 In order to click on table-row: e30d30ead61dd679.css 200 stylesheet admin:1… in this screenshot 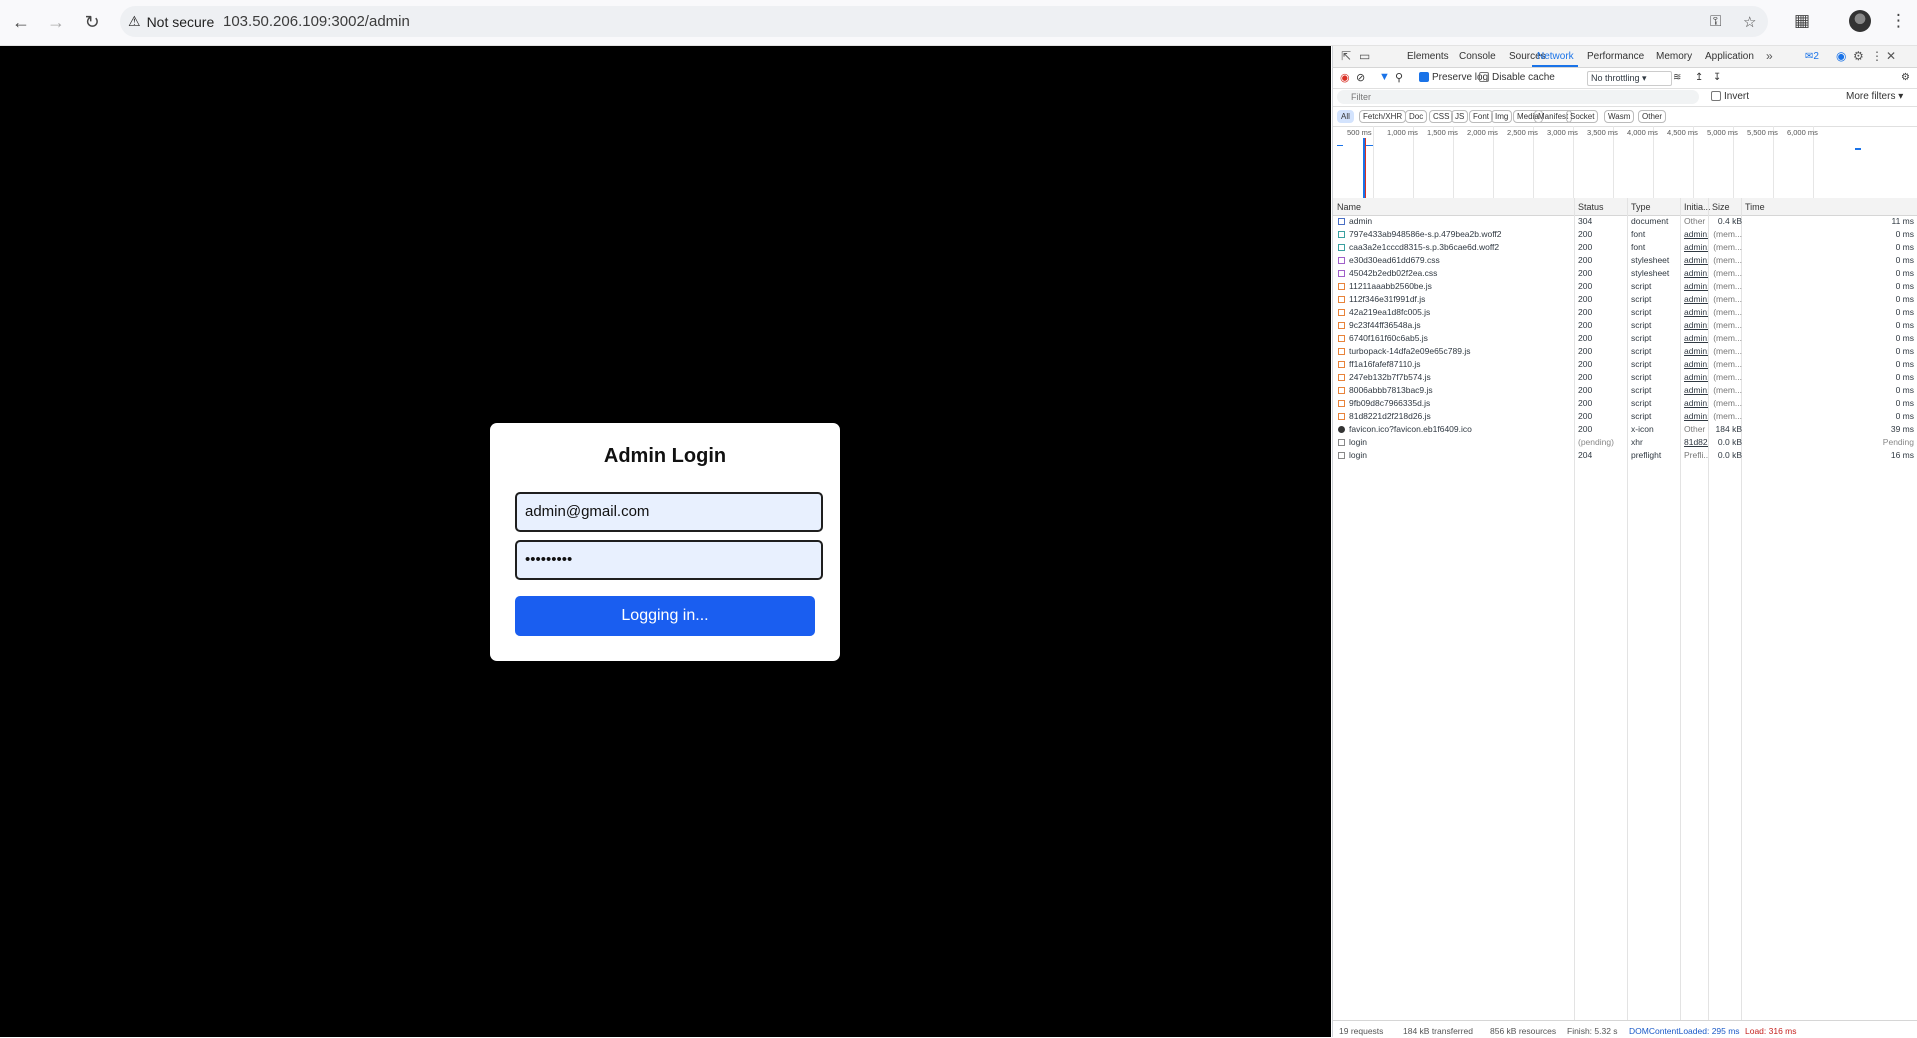, I will do `click(1625, 260)`.